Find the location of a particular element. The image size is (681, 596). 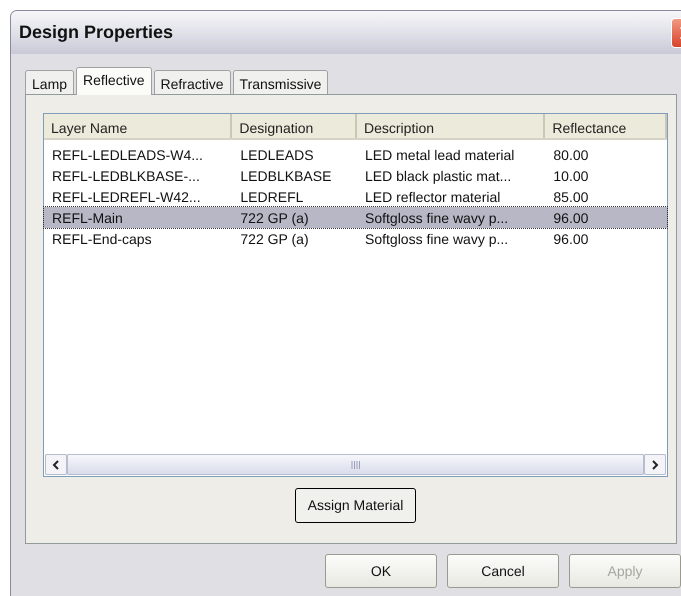

tab: Transmissive is located at coordinates (280, 82).